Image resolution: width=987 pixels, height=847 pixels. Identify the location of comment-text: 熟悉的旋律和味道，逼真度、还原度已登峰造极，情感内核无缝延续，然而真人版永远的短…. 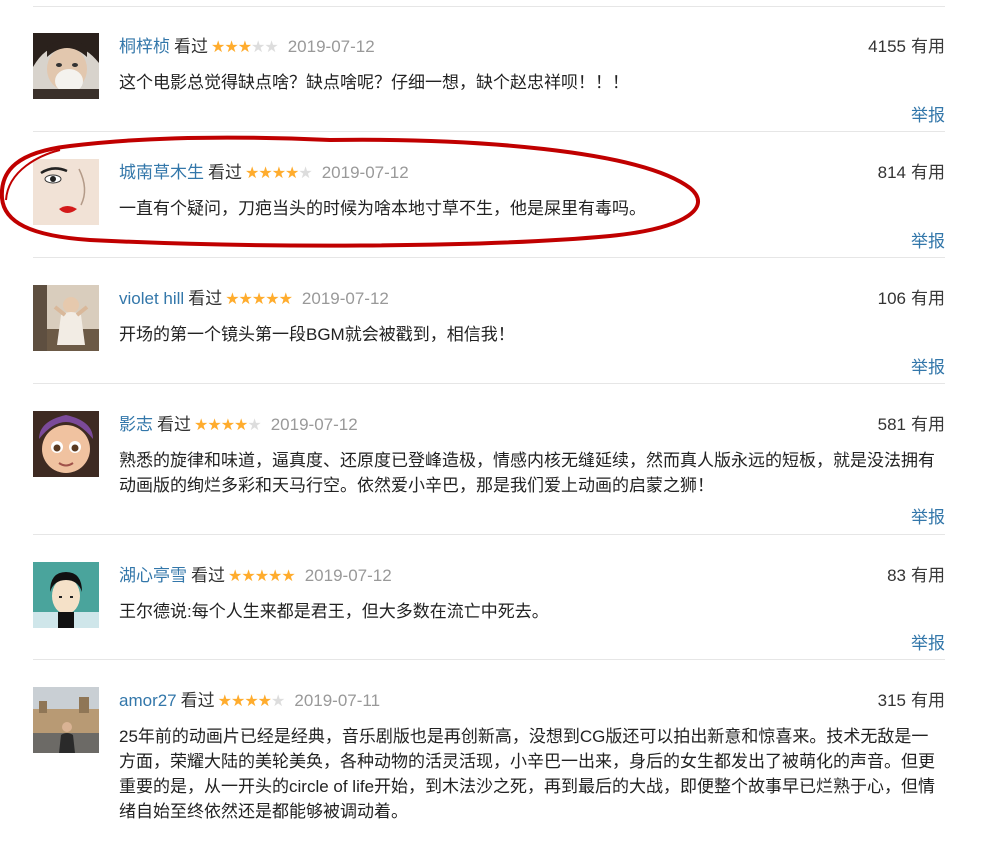
(527, 473).